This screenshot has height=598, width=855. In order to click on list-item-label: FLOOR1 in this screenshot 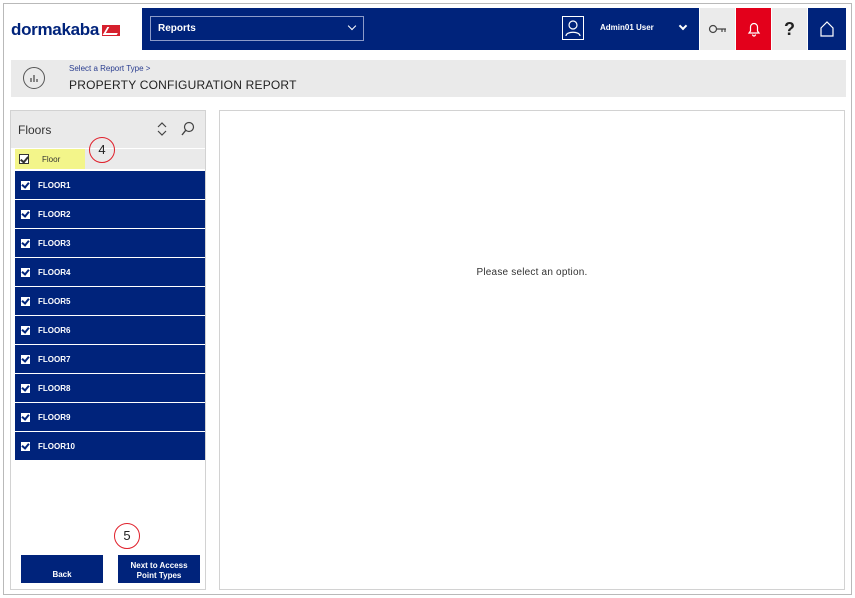, I will do `click(54, 185)`.